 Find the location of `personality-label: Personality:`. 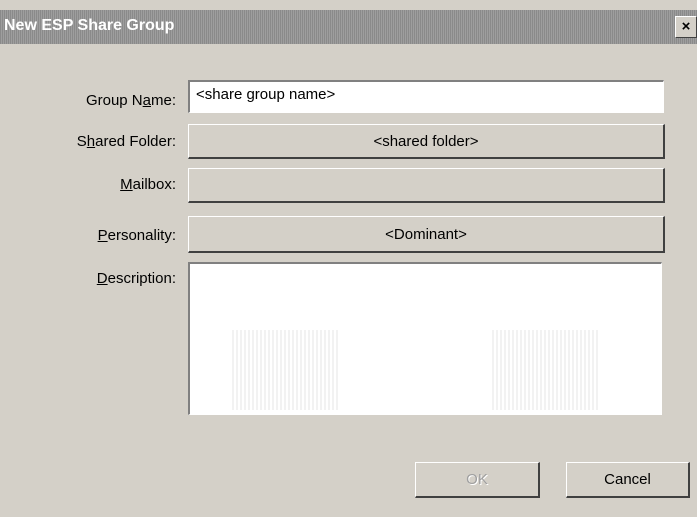

personality-label: Personality: is located at coordinates (136, 235).